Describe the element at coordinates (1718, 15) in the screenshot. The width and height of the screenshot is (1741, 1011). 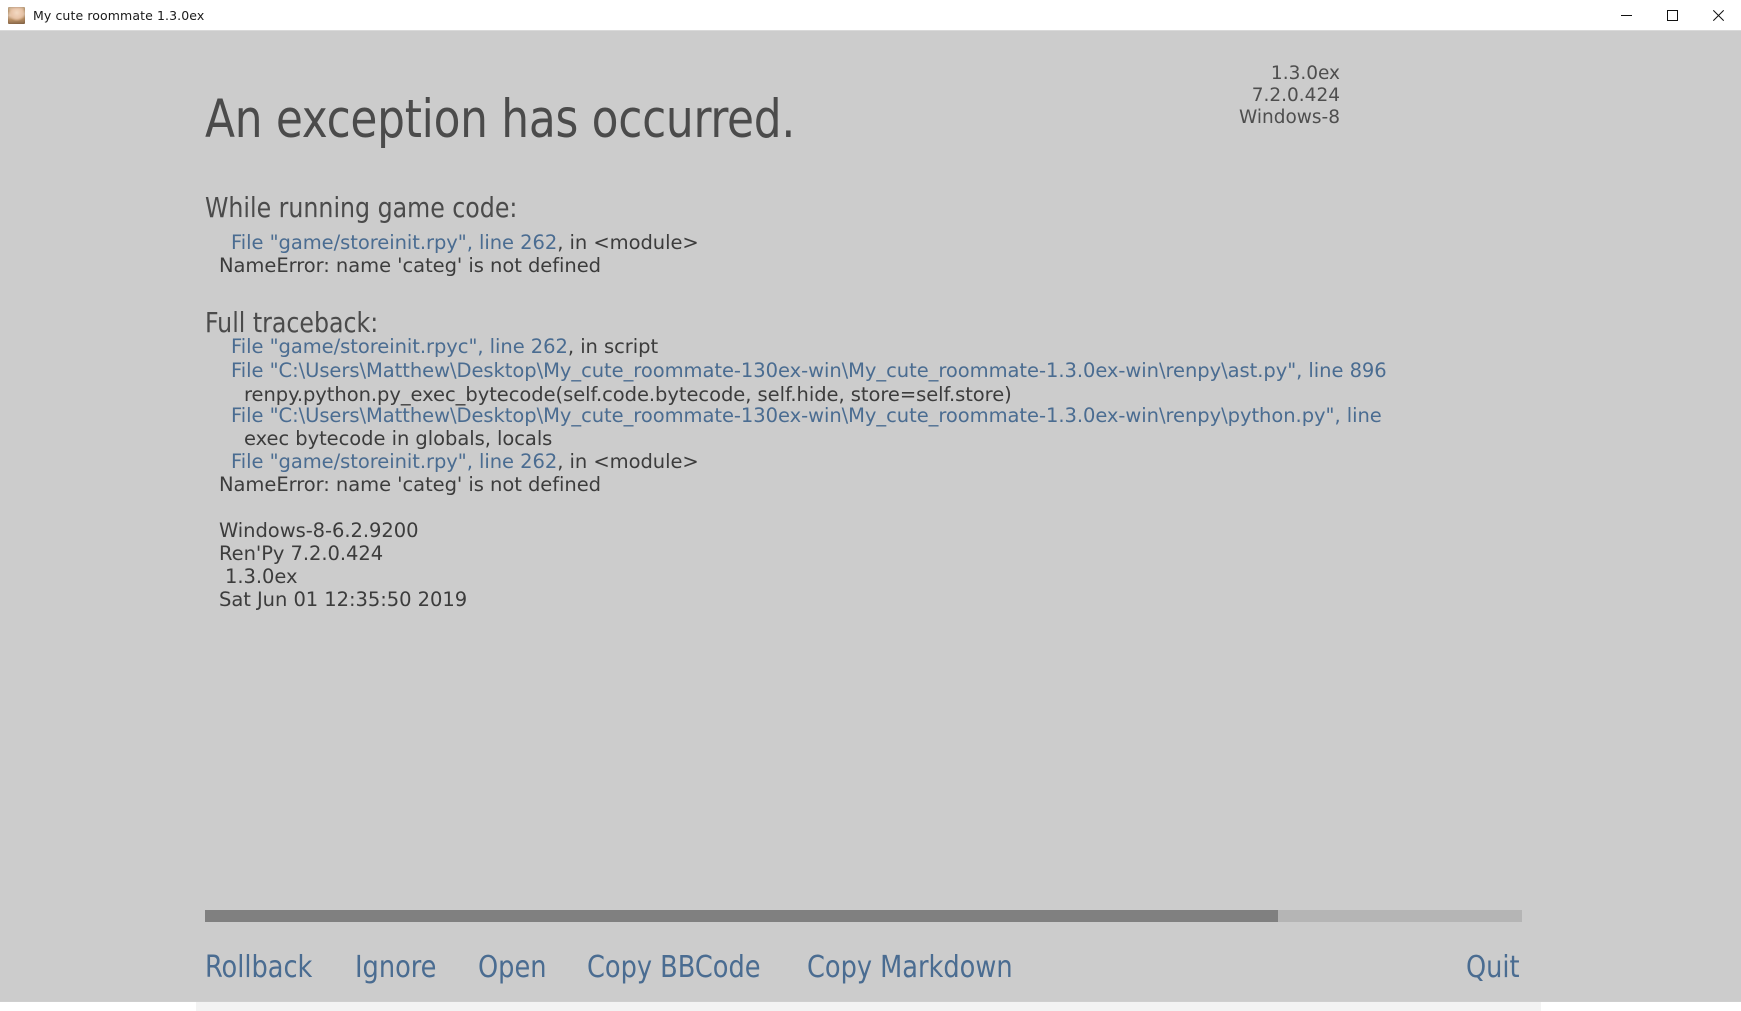
I see `close-icon` at that location.